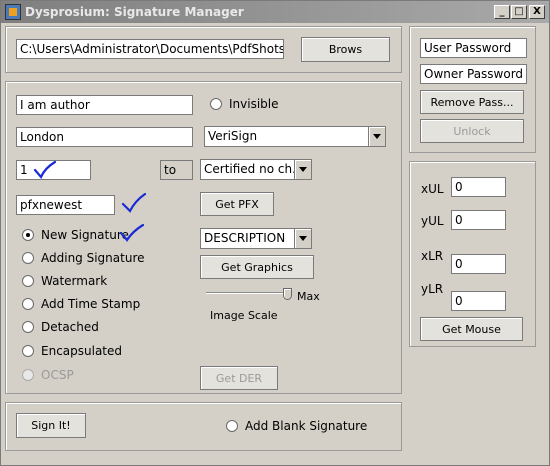 The width and height of the screenshot is (550, 466). I want to click on provider-dropdown: VeriSign, so click(295, 136).